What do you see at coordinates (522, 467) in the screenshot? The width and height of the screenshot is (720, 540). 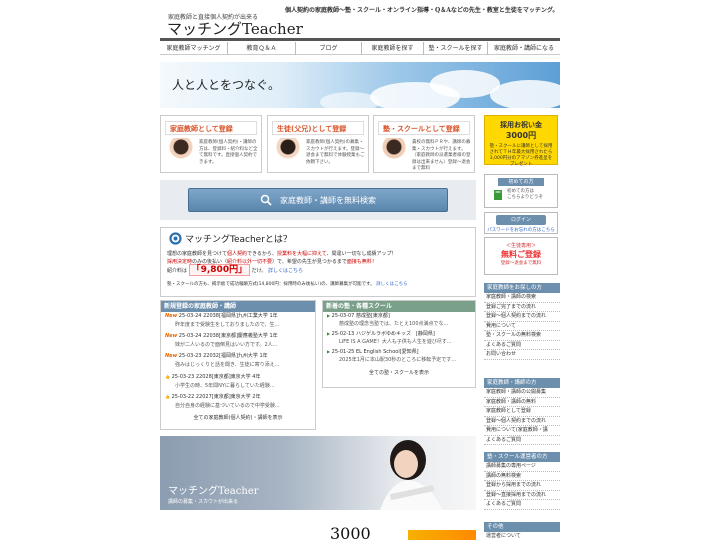 I see `side-link: 講師募集の専用ページ` at bounding box center [522, 467].